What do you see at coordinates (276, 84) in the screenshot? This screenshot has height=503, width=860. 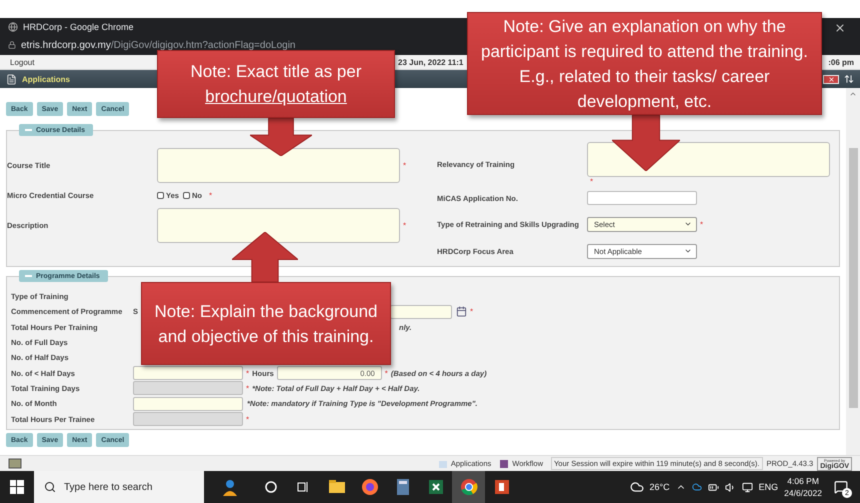 I see `note-callout: Note: Exact title as per brochure/quotation` at bounding box center [276, 84].